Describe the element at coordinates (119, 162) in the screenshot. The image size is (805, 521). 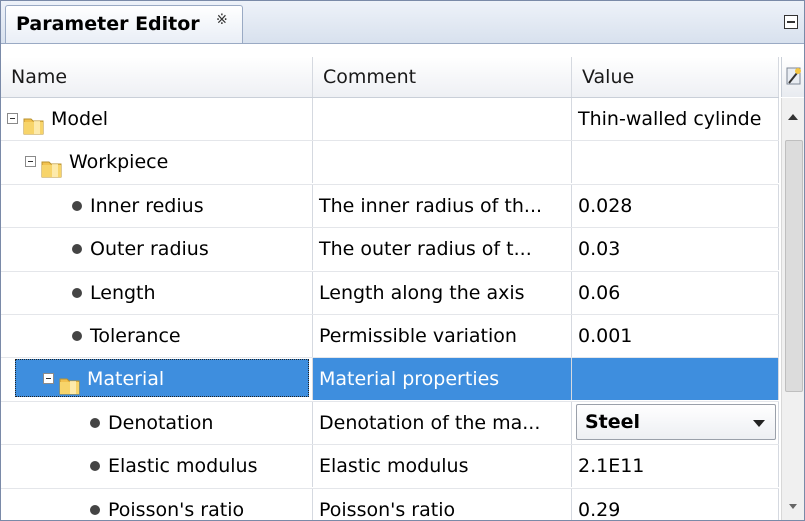
I see `parameter-name: Workpiece` at that location.